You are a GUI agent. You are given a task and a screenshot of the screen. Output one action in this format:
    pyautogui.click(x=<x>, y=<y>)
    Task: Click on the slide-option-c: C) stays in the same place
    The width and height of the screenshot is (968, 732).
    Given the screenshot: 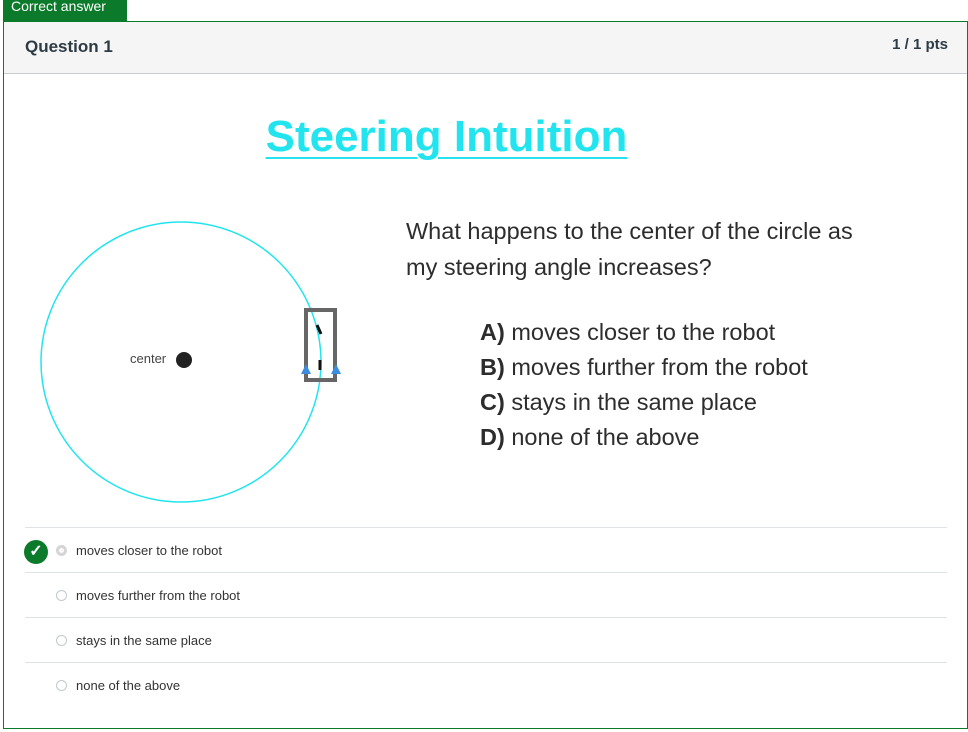 What is the action you would take?
    pyautogui.click(x=618, y=402)
    